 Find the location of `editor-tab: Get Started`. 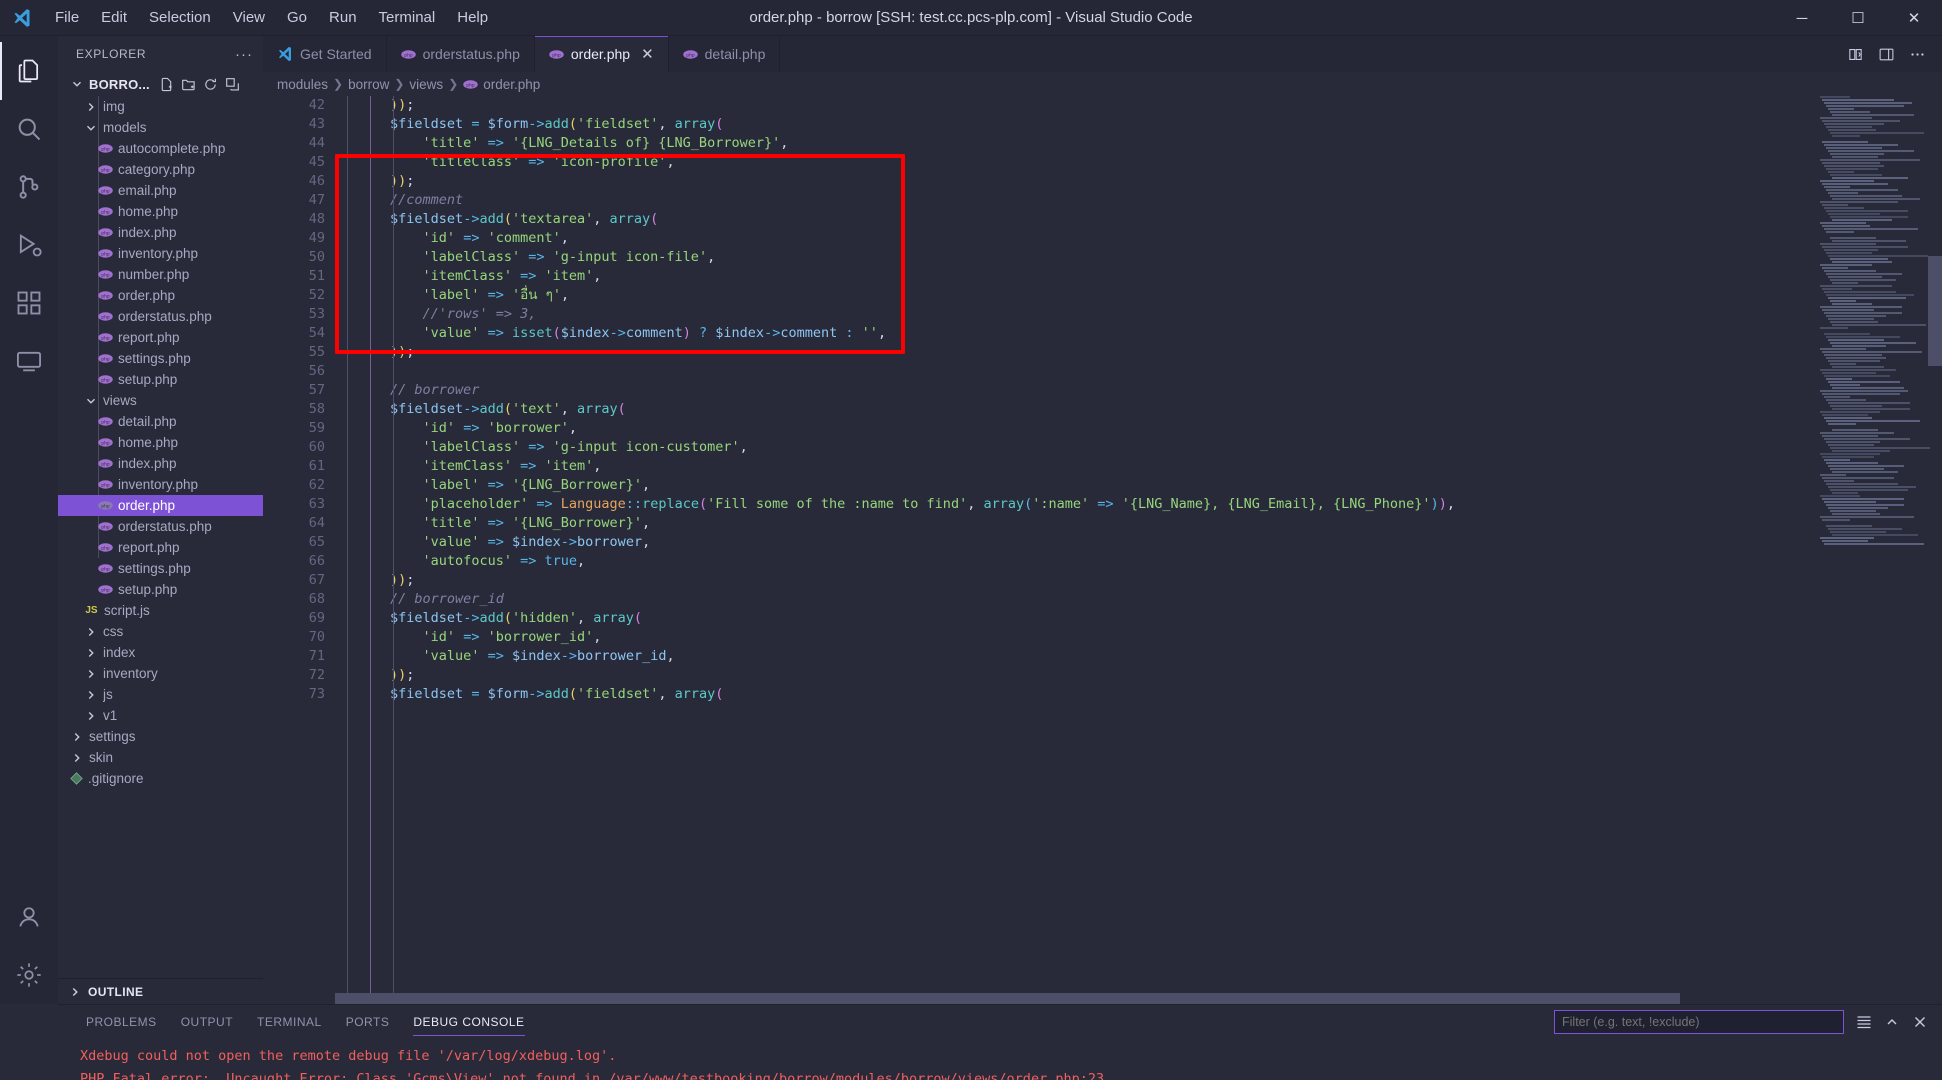

editor-tab: Get Started is located at coordinates (325, 54).